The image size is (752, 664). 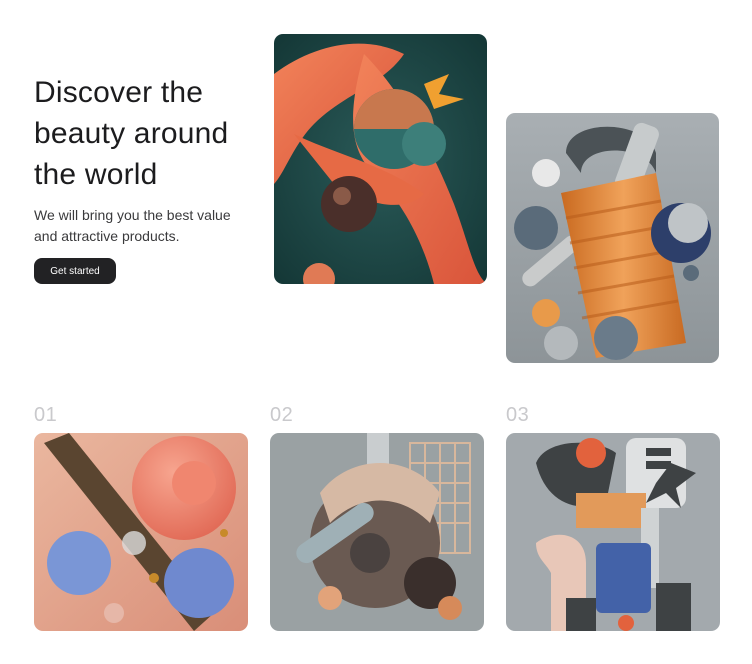 I want to click on gallery-number-1: 01, so click(x=46, y=415).